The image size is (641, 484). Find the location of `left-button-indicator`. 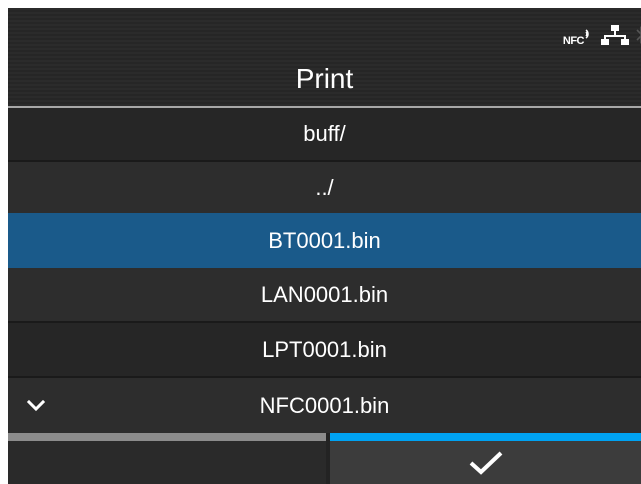

left-button-indicator is located at coordinates (167, 437).